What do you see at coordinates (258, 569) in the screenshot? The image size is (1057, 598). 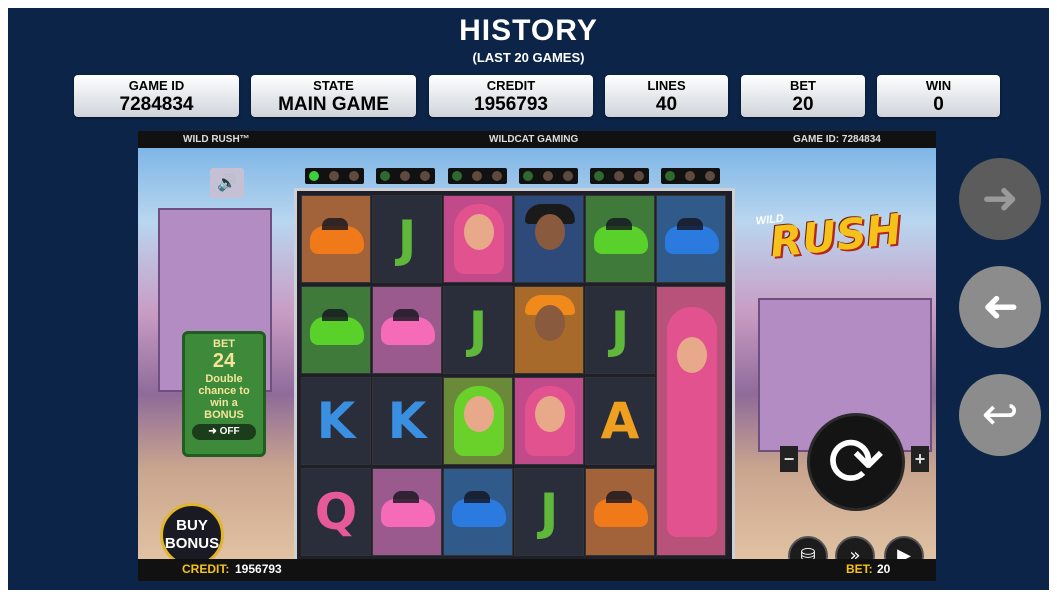 I see `credit-value: 1956793` at bounding box center [258, 569].